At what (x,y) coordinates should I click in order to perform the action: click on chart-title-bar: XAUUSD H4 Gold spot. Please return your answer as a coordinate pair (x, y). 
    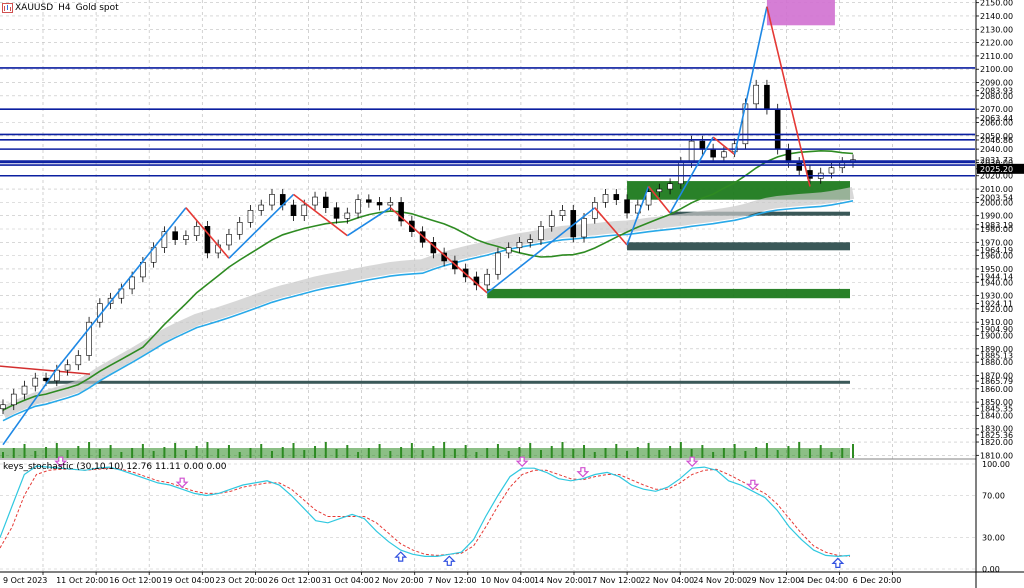
    Looking at the image, I should click on (63, 8).